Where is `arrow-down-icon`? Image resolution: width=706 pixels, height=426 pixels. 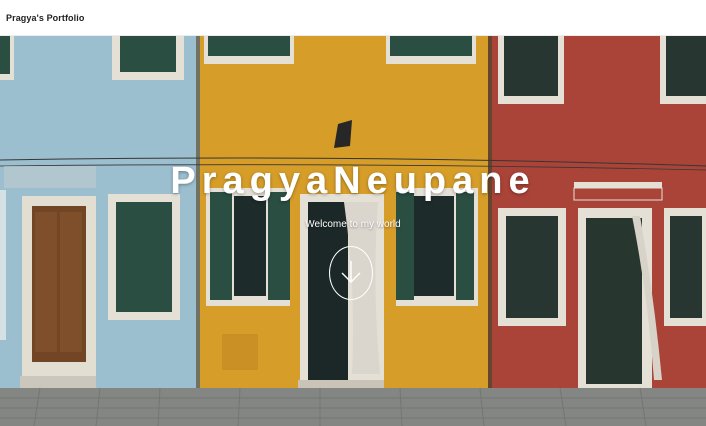 arrow-down-icon is located at coordinates (351, 272).